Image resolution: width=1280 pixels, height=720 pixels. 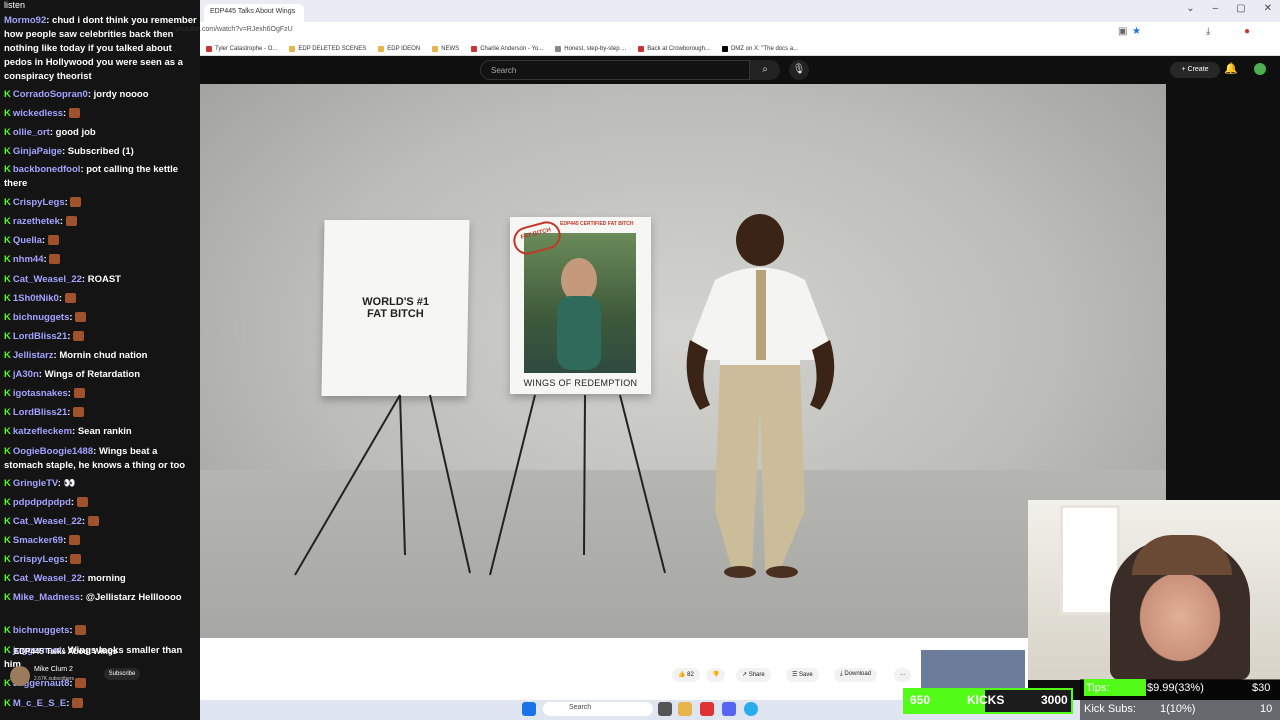 What do you see at coordinates (724, 48) in the screenshot?
I see `x-favicon-icon` at bounding box center [724, 48].